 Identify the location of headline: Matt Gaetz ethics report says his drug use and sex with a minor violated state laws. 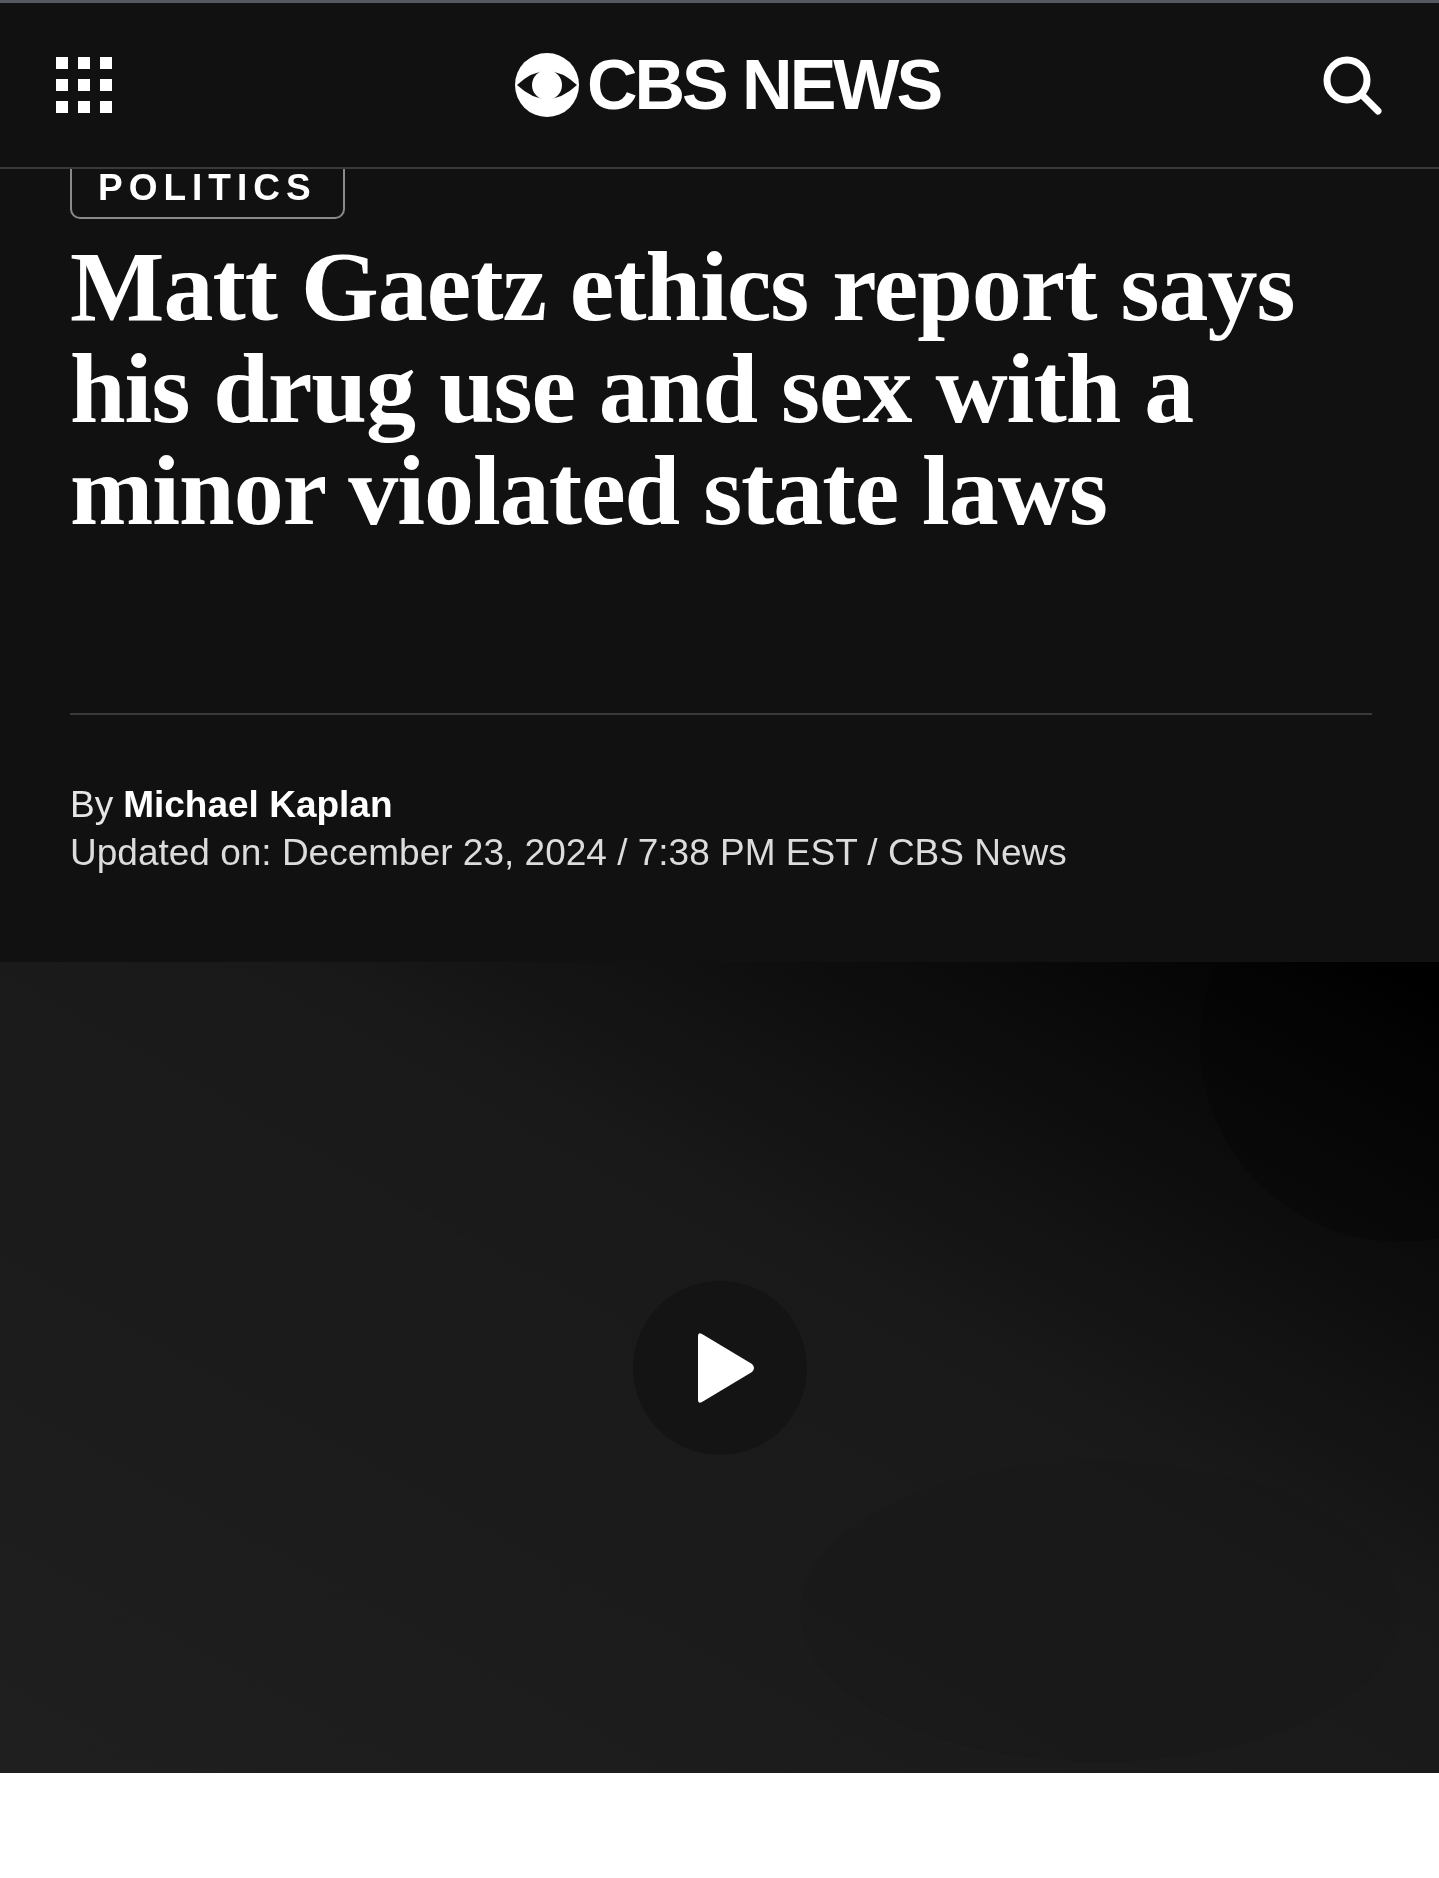
(683, 389).